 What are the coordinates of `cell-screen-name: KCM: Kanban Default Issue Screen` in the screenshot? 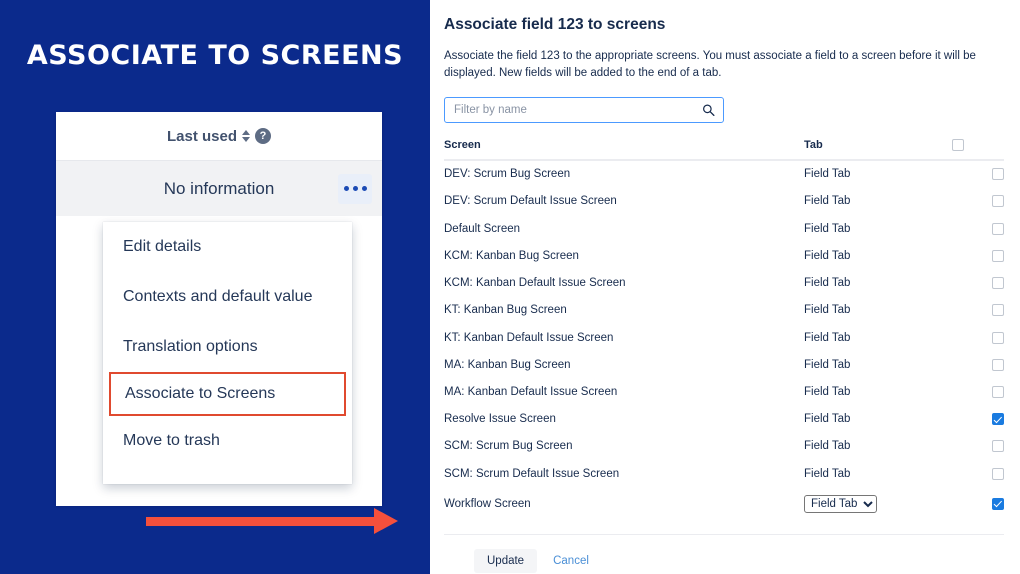 It's located at (535, 283).